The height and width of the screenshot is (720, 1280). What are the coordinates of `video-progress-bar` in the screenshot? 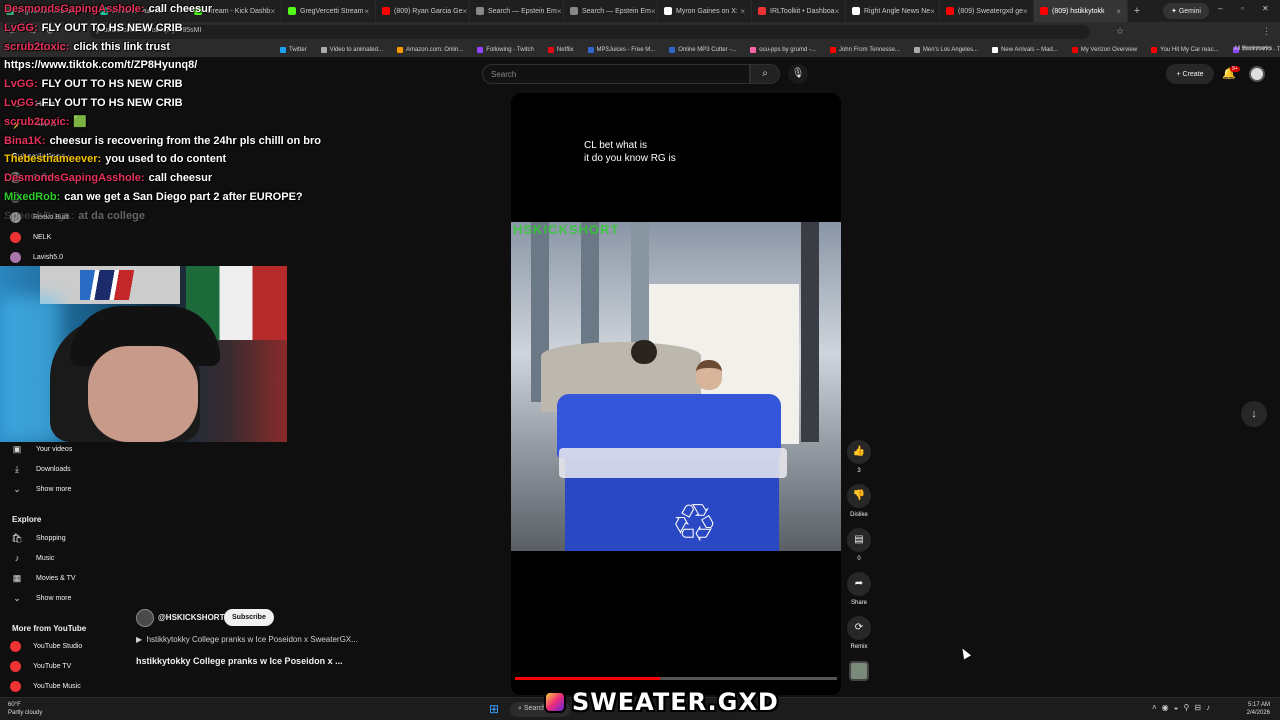 It's located at (676, 678).